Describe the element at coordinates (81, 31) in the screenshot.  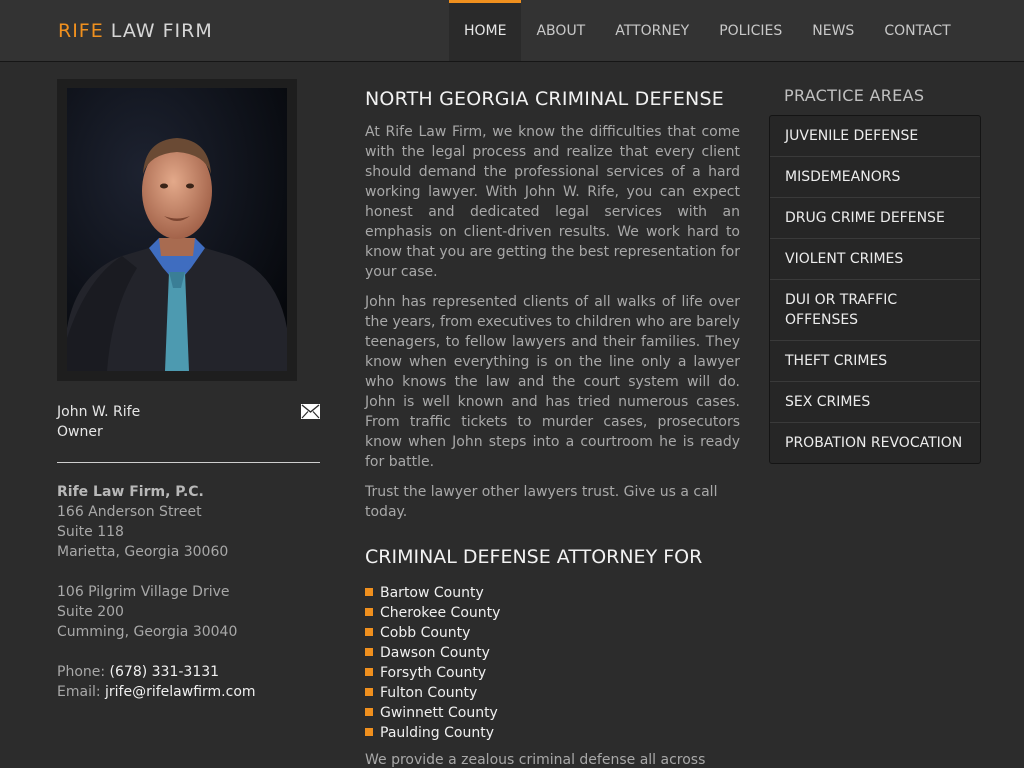
I see `logo-part-rife: RIFE` at that location.